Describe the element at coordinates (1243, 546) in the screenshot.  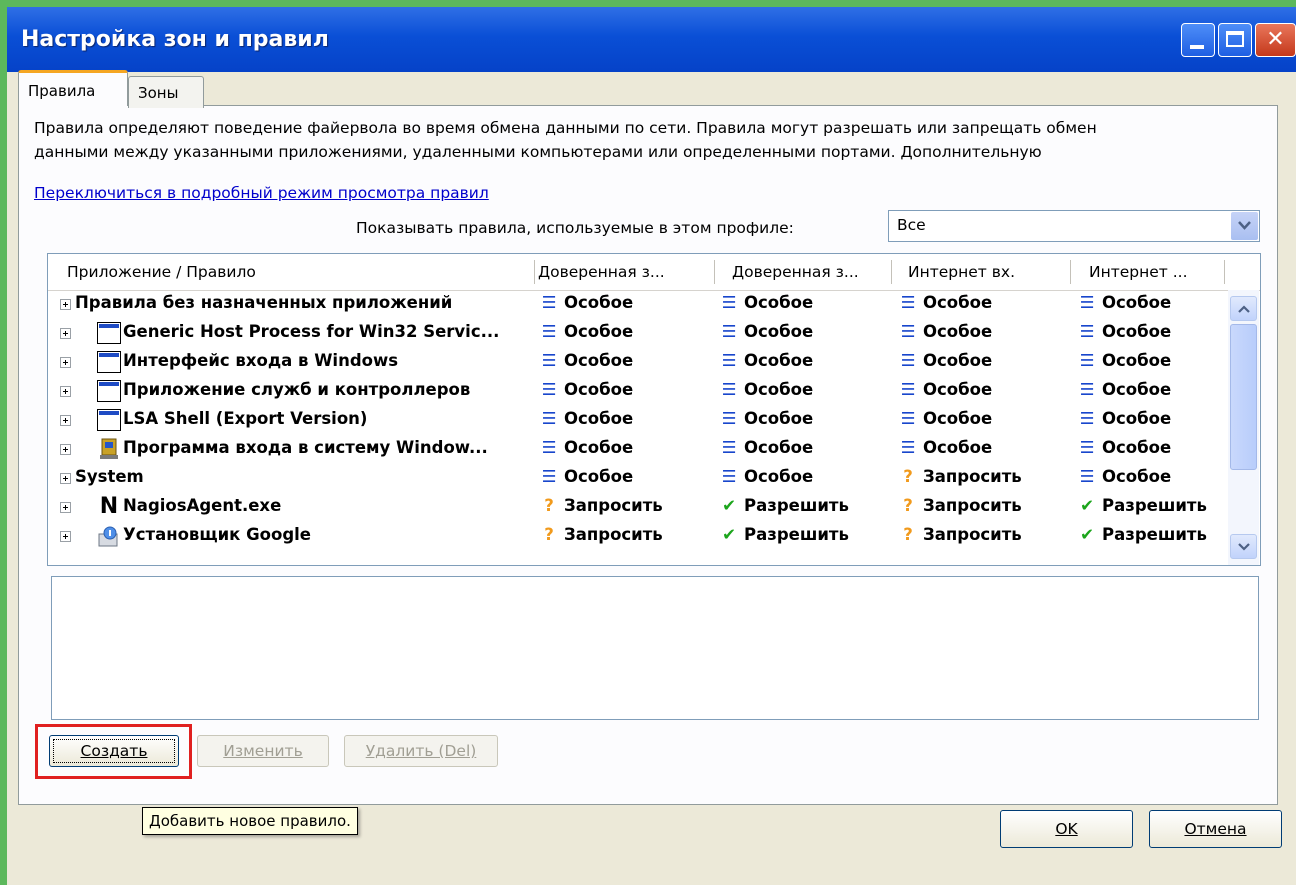
I see `scroll-down-button` at that location.